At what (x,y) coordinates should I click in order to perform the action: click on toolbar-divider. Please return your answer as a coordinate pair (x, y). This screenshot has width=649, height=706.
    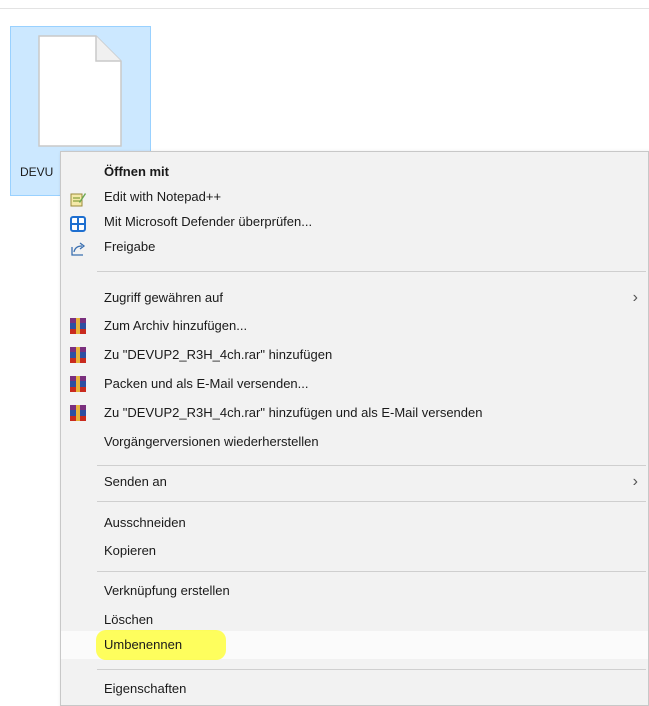
    Looking at the image, I should click on (324, 8).